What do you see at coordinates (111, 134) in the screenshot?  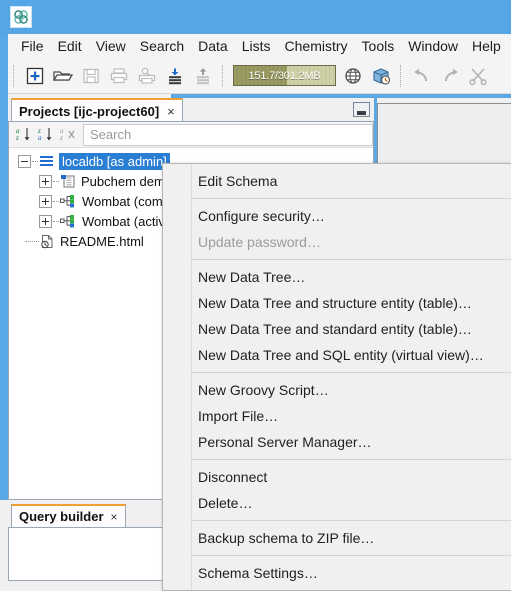 I see `search-placeholder: Search` at bounding box center [111, 134].